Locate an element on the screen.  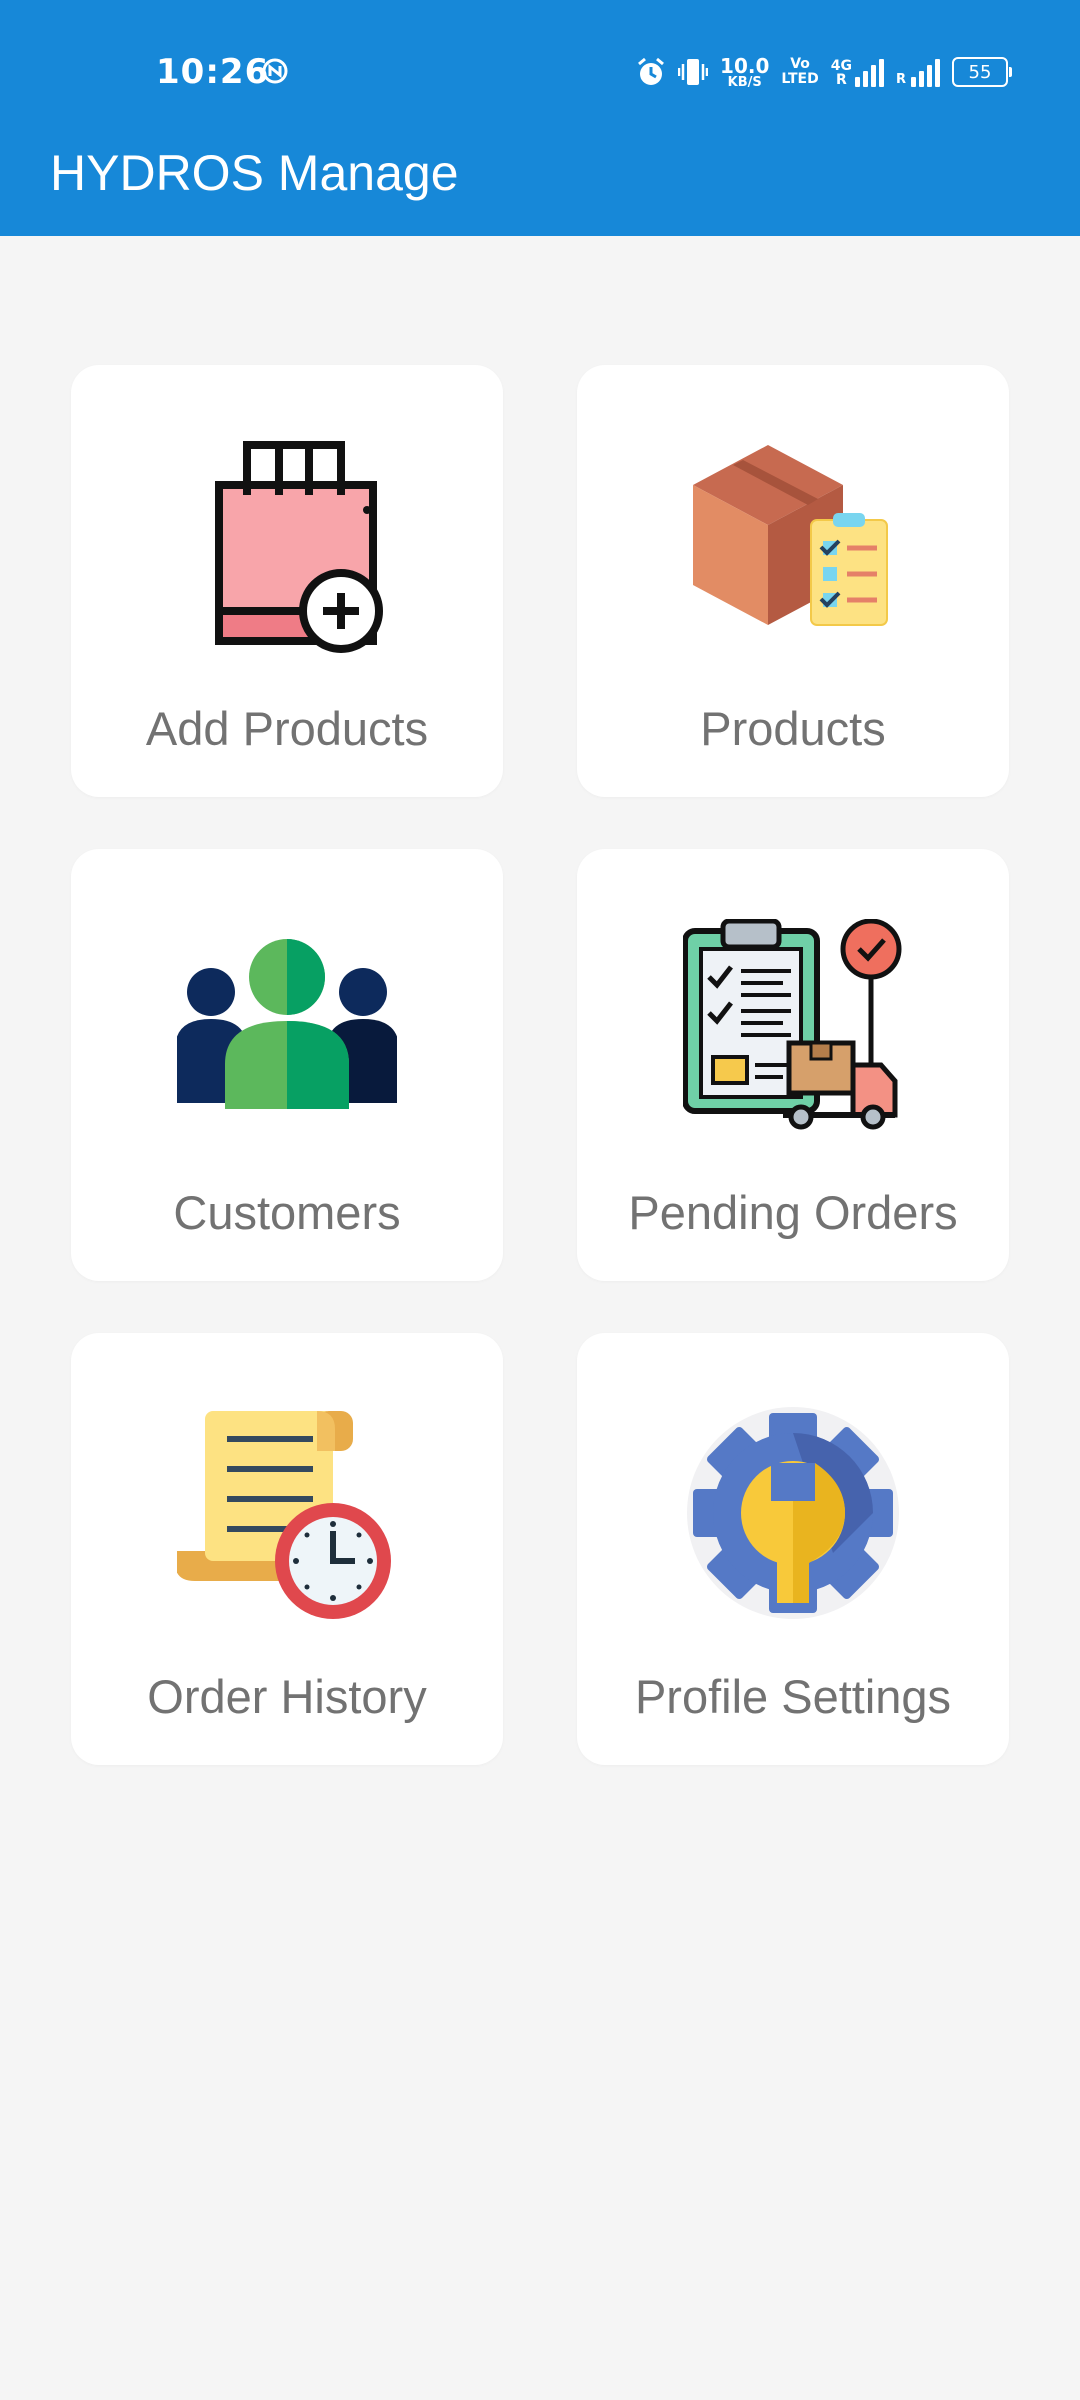
network-speed: 10.0 KB/S is located at coordinates (744, 72).